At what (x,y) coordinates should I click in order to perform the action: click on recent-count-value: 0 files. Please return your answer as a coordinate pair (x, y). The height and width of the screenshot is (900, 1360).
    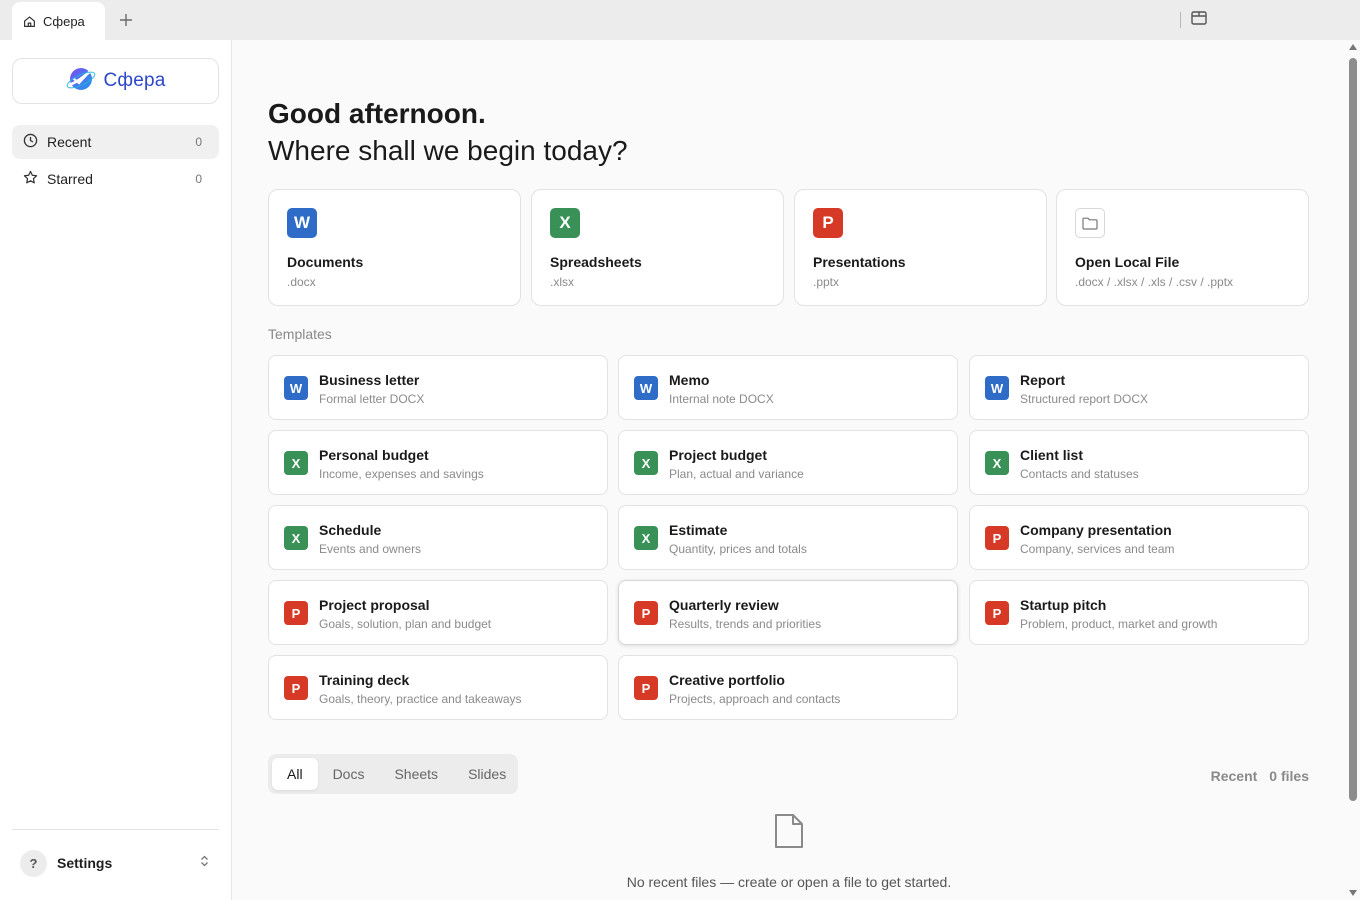
    Looking at the image, I should click on (1289, 776).